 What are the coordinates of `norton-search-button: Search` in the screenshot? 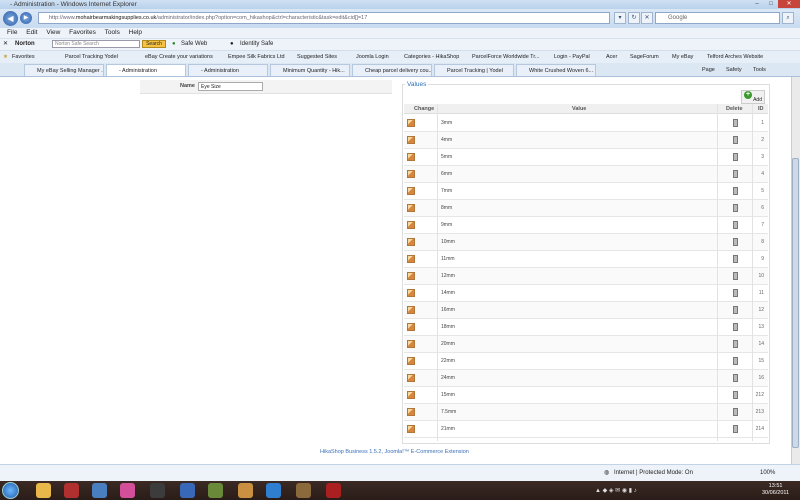 It's located at (154, 44).